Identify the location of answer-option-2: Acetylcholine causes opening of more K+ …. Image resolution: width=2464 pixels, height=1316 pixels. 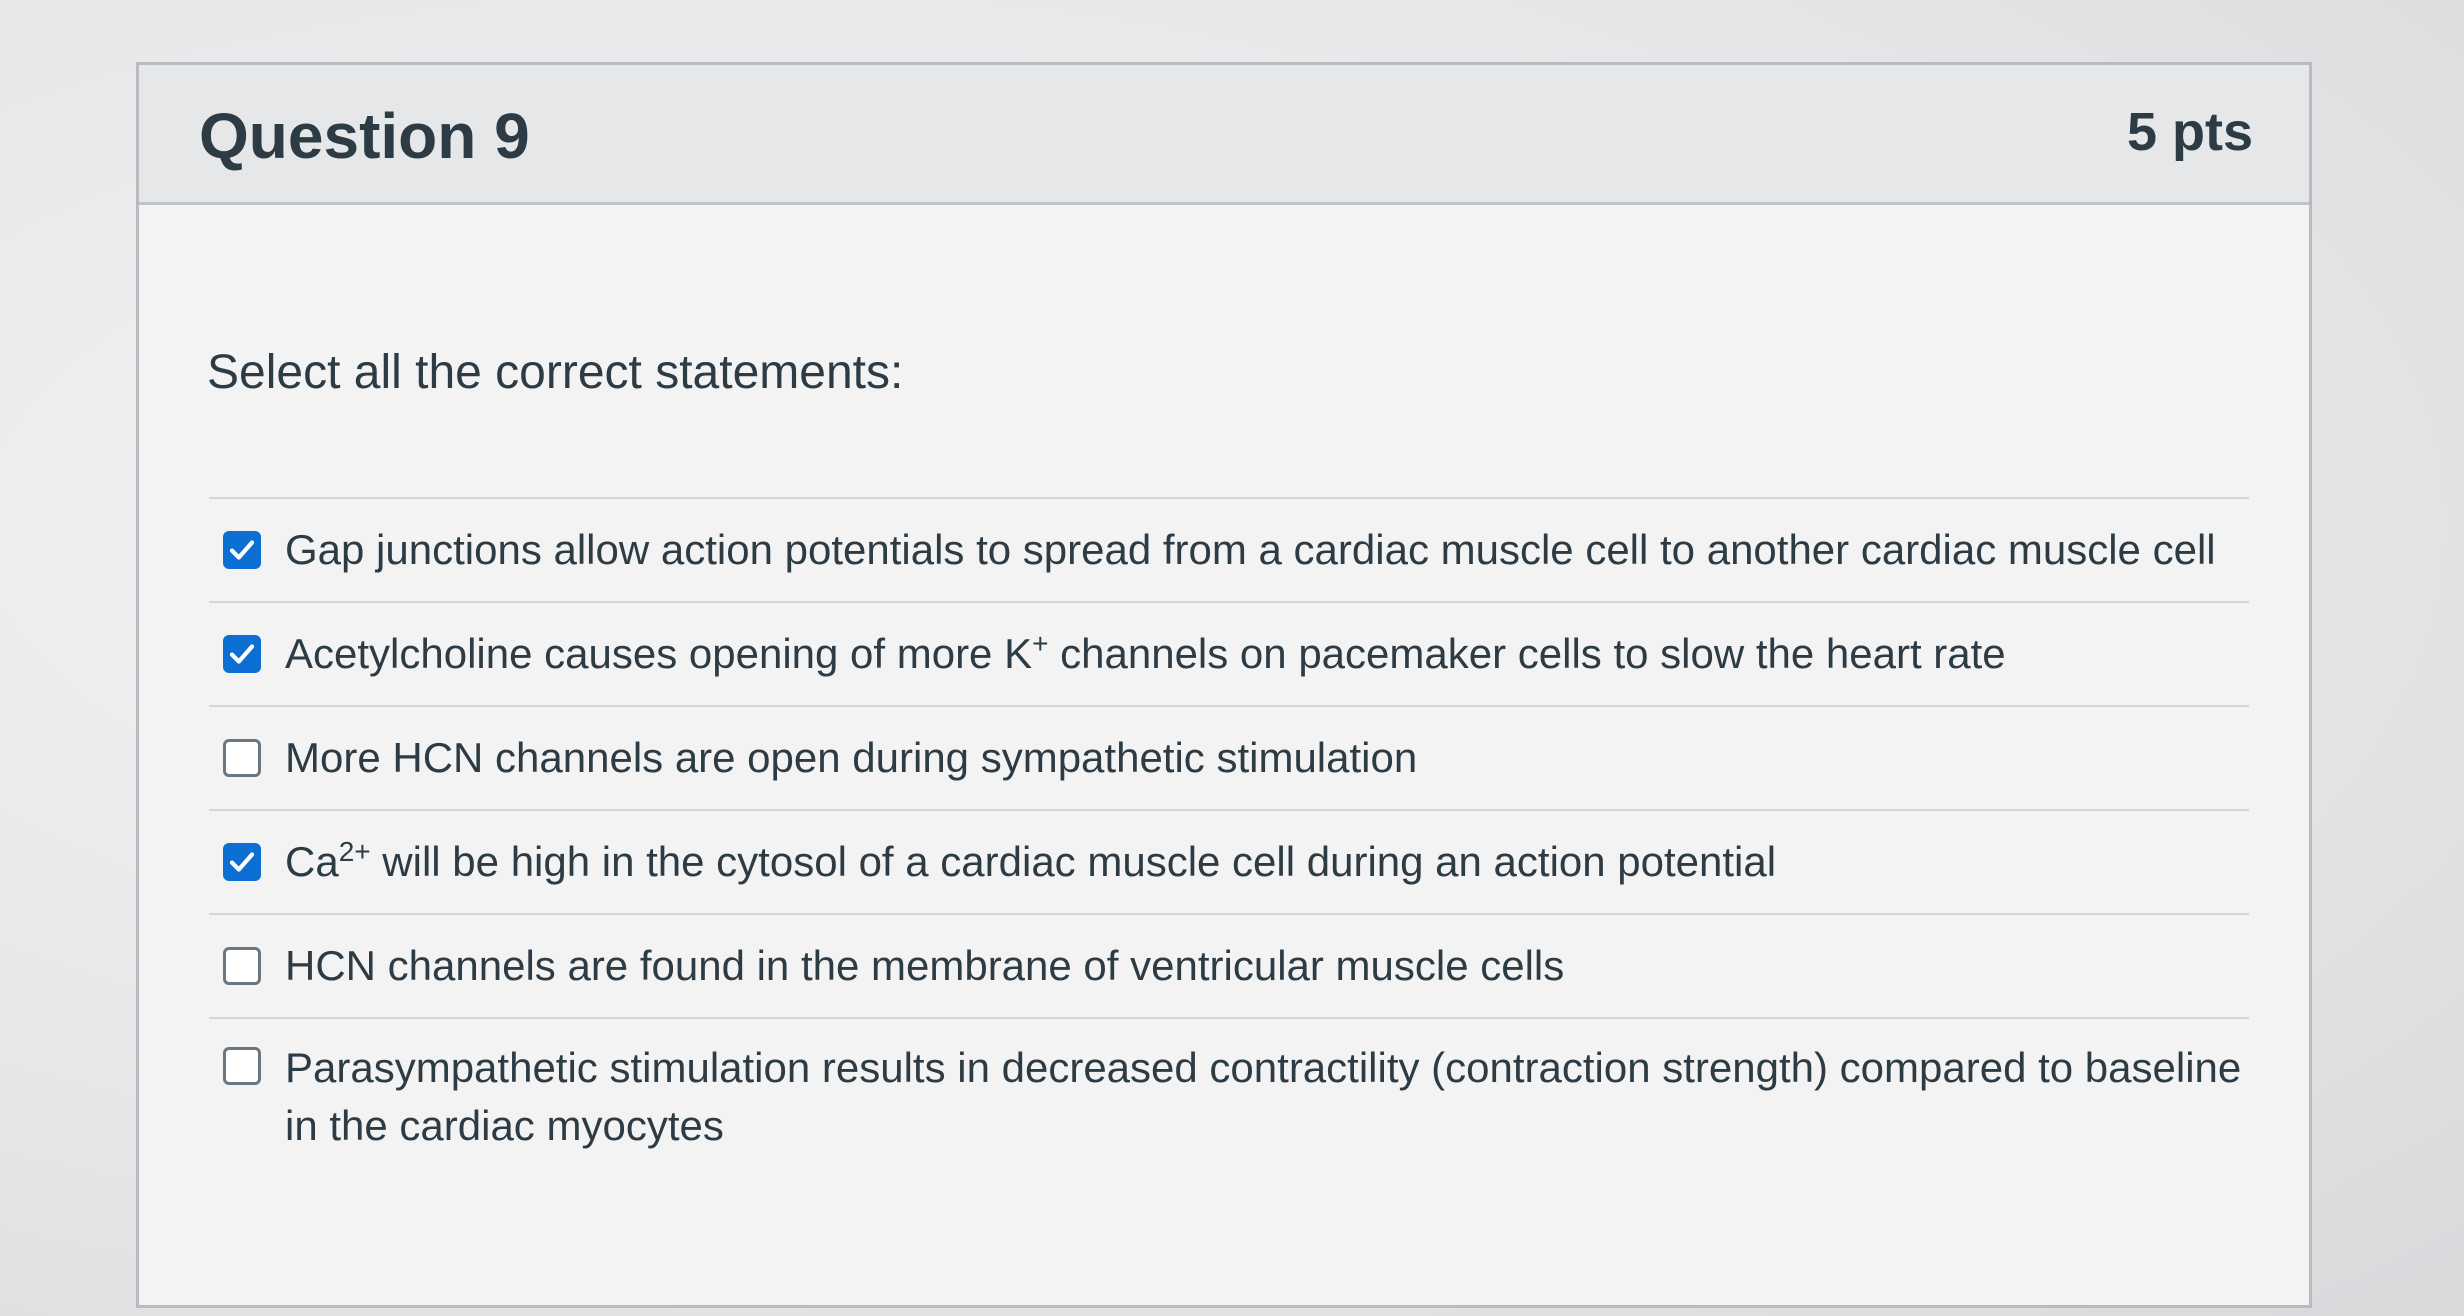
(1229, 655).